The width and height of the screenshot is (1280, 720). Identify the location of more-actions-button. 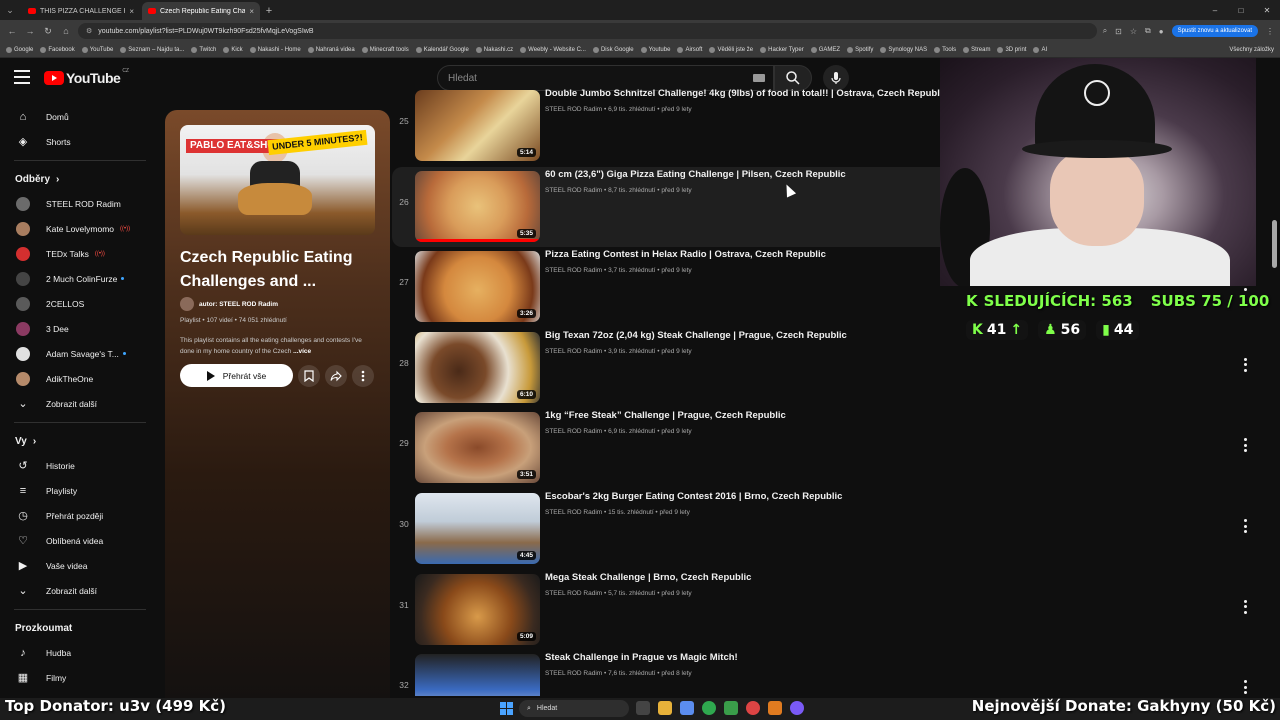
(363, 376).